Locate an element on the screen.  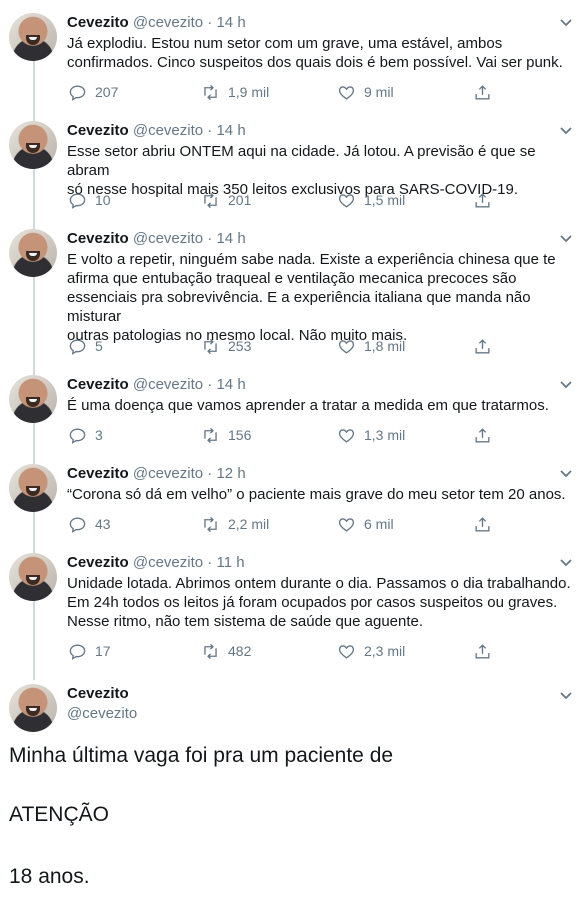
retweet-button: 201 is located at coordinates (226, 200).